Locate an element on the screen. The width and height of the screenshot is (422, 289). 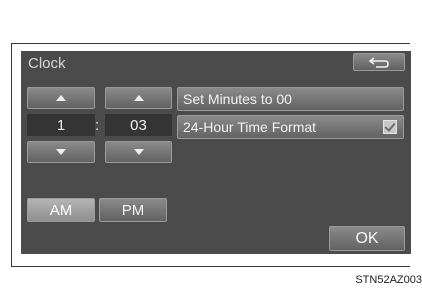
set-minutes-label: Set Minutes to 00 is located at coordinates (237, 99).